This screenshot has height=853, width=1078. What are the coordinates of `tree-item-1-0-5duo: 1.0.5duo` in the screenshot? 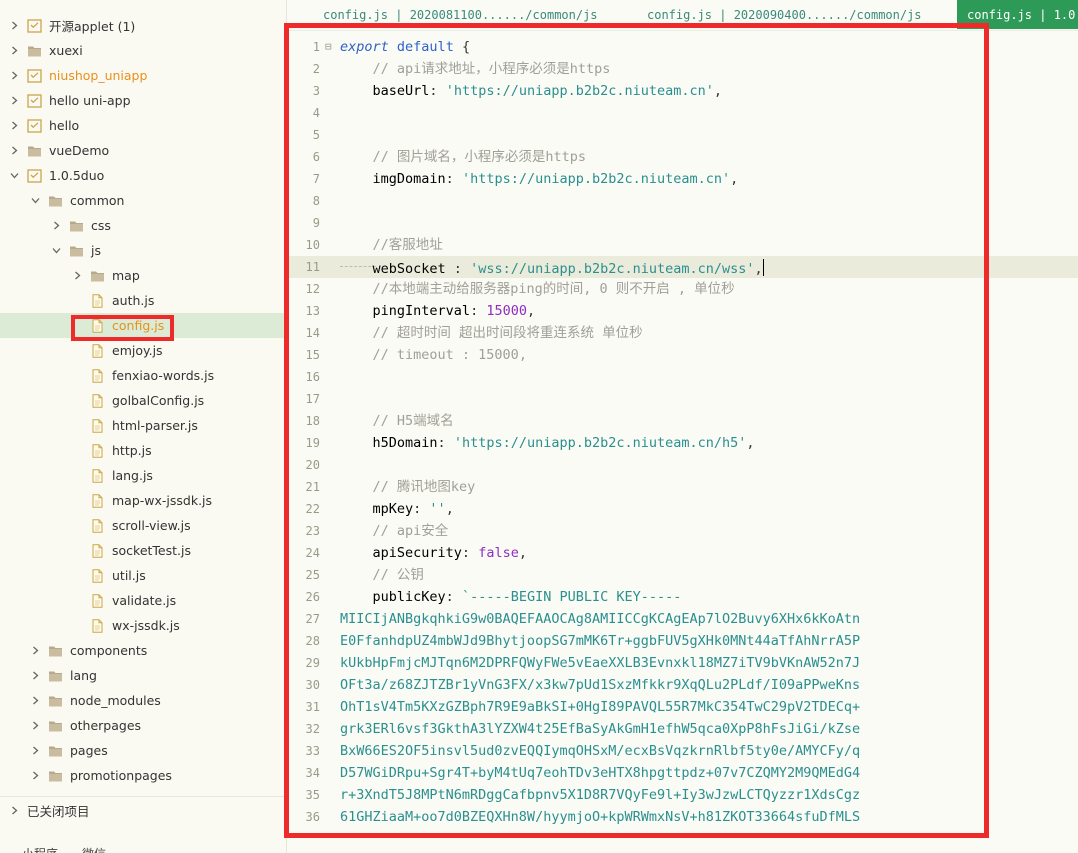 It's located at (143, 175).